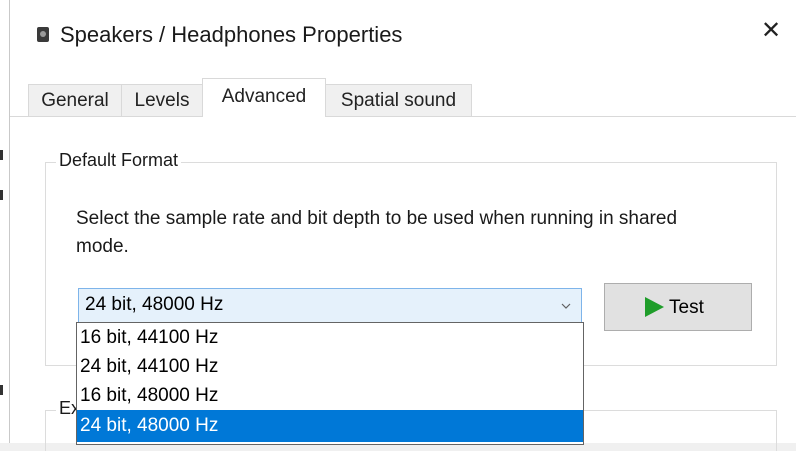  Describe the element at coordinates (566, 306) in the screenshot. I see `chevron-down-icon` at that location.